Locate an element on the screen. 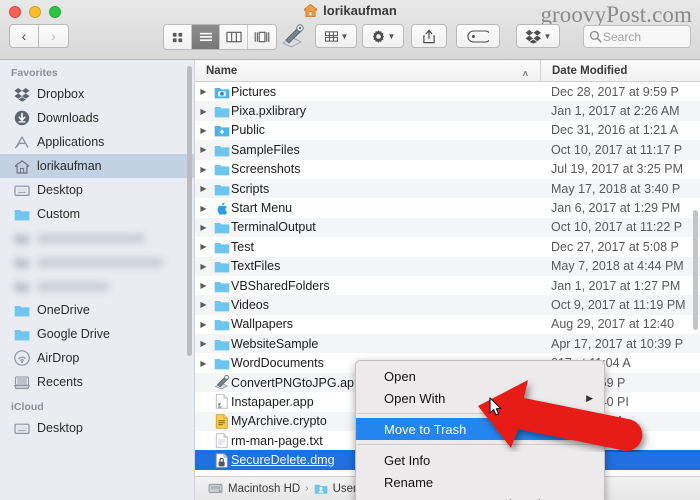 This screenshot has width=700, height=500. sidebar-item-dropbox: Dropbox is located at coordinates (97, 94).